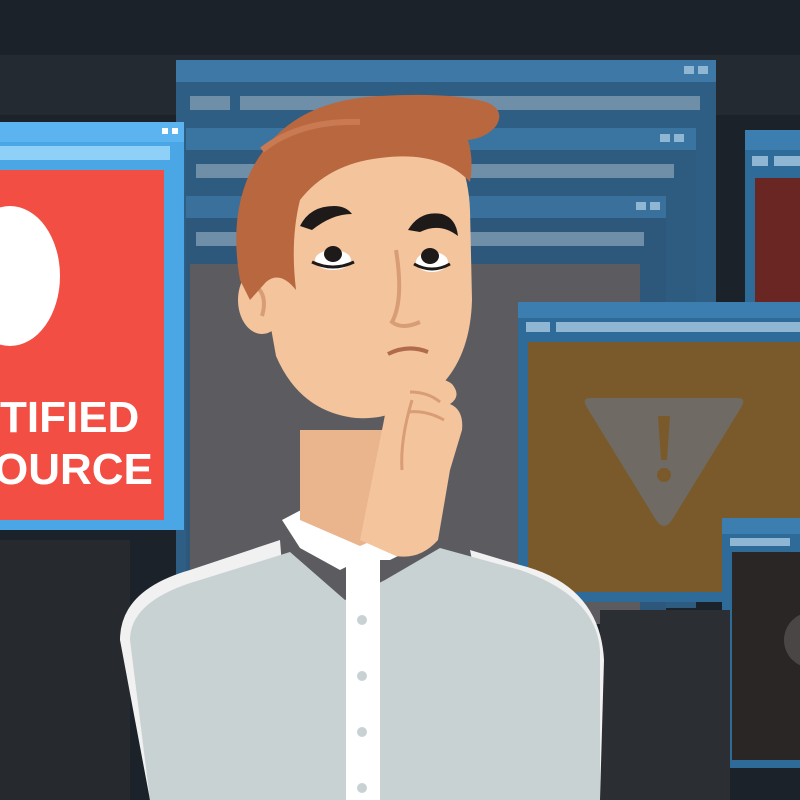  Describe the element at coordinates (761, 643) in the screenshot. I see `dark-window` at that location.